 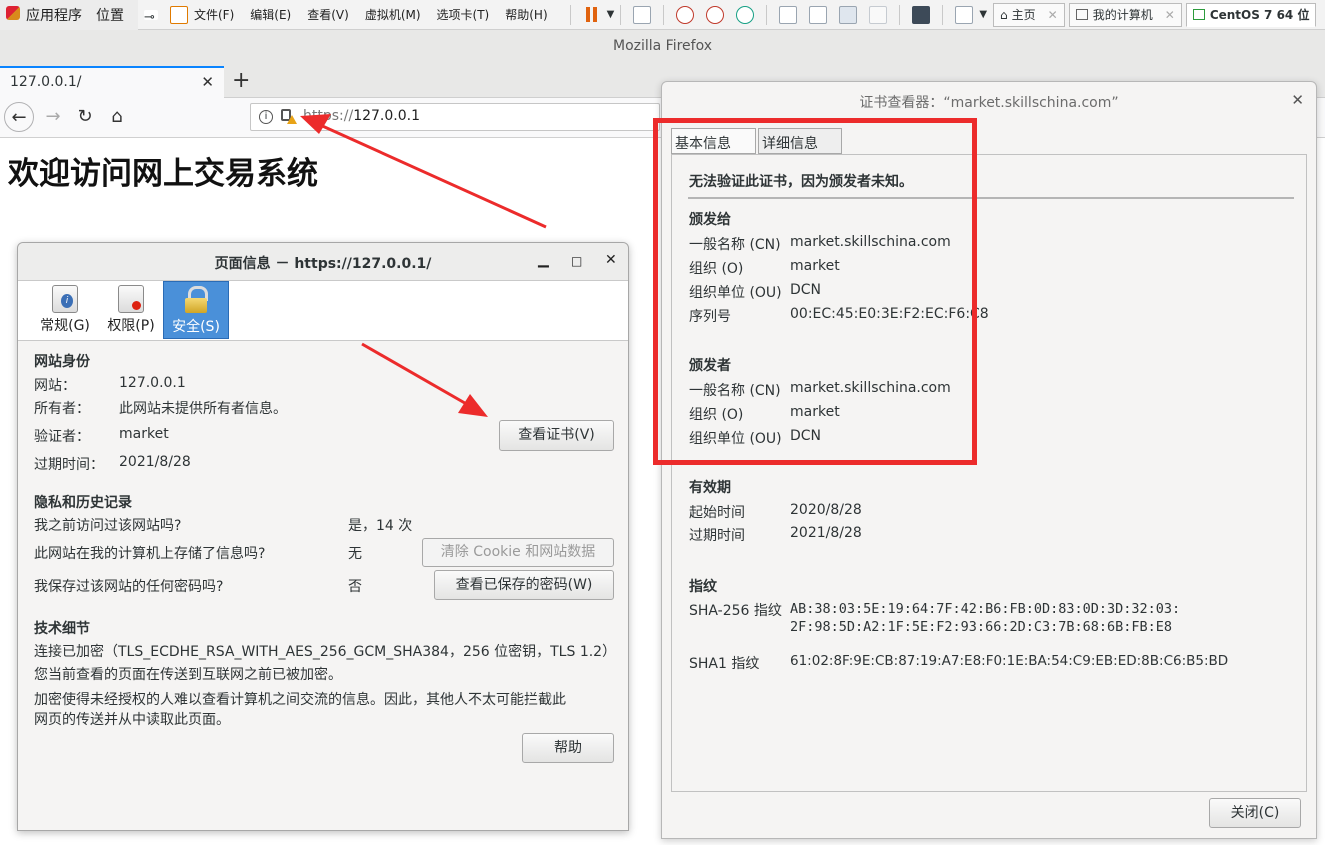 What do you see at coordinates (592, 15) in the screenshot?
I see `pause-icon` at bounding box center [592, 15].